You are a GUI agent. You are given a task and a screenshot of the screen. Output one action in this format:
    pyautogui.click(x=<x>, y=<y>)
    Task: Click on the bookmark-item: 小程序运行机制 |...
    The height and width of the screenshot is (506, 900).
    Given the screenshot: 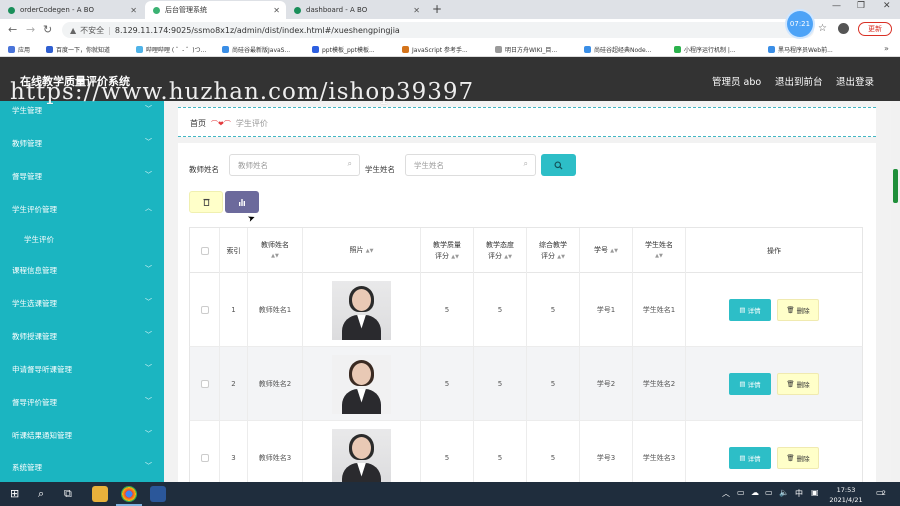 What is the action you would take?
    pyautogui.click(x=705, y=49)
    